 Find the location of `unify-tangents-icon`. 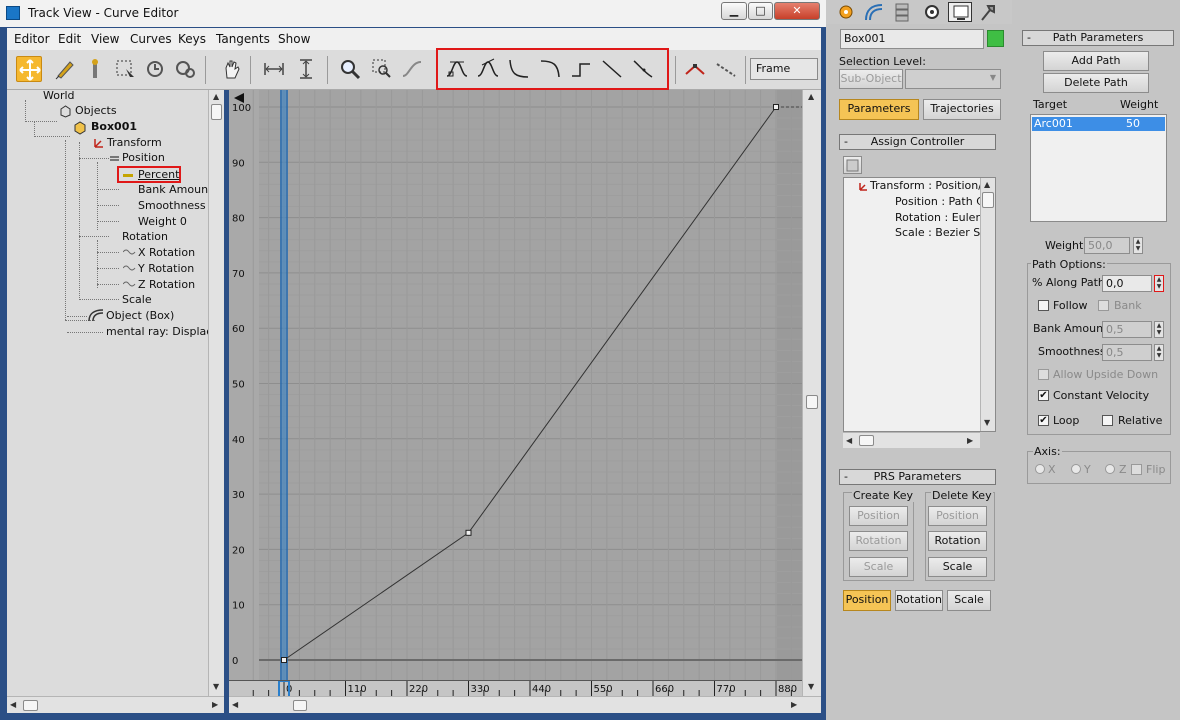

unify-tangents-icon is located at coordinates (726, 69).